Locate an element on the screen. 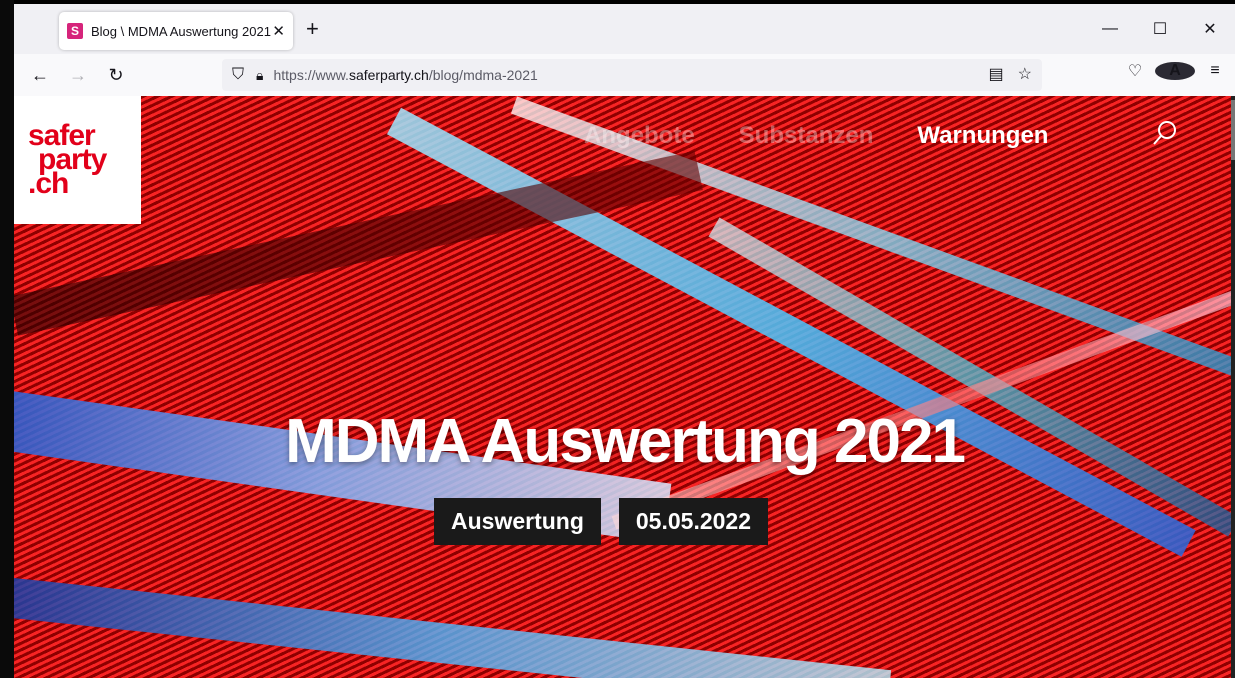 Image resolution: width=1235 pixels, height=678 pixels. window-controls: — ☐ ✕ is located at coordinates (1160, 29).